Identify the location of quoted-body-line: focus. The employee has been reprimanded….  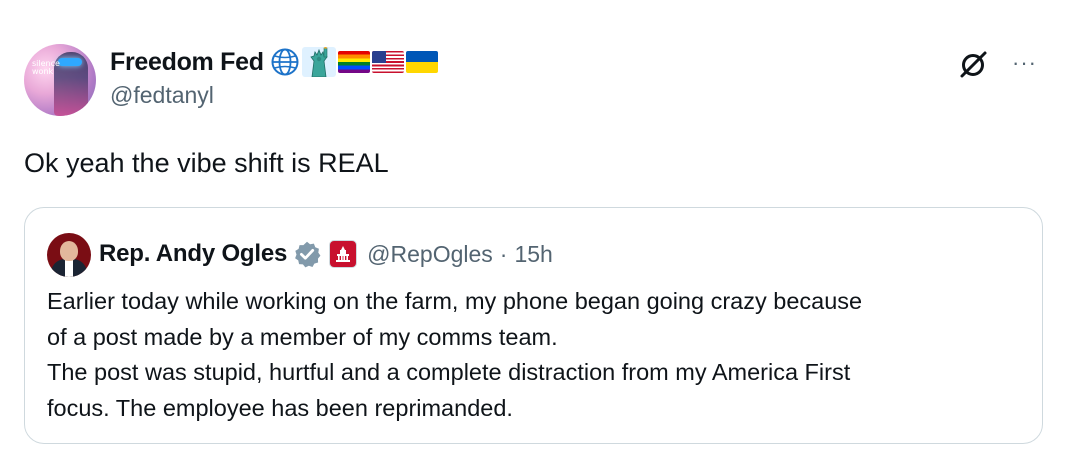
(280, 407).